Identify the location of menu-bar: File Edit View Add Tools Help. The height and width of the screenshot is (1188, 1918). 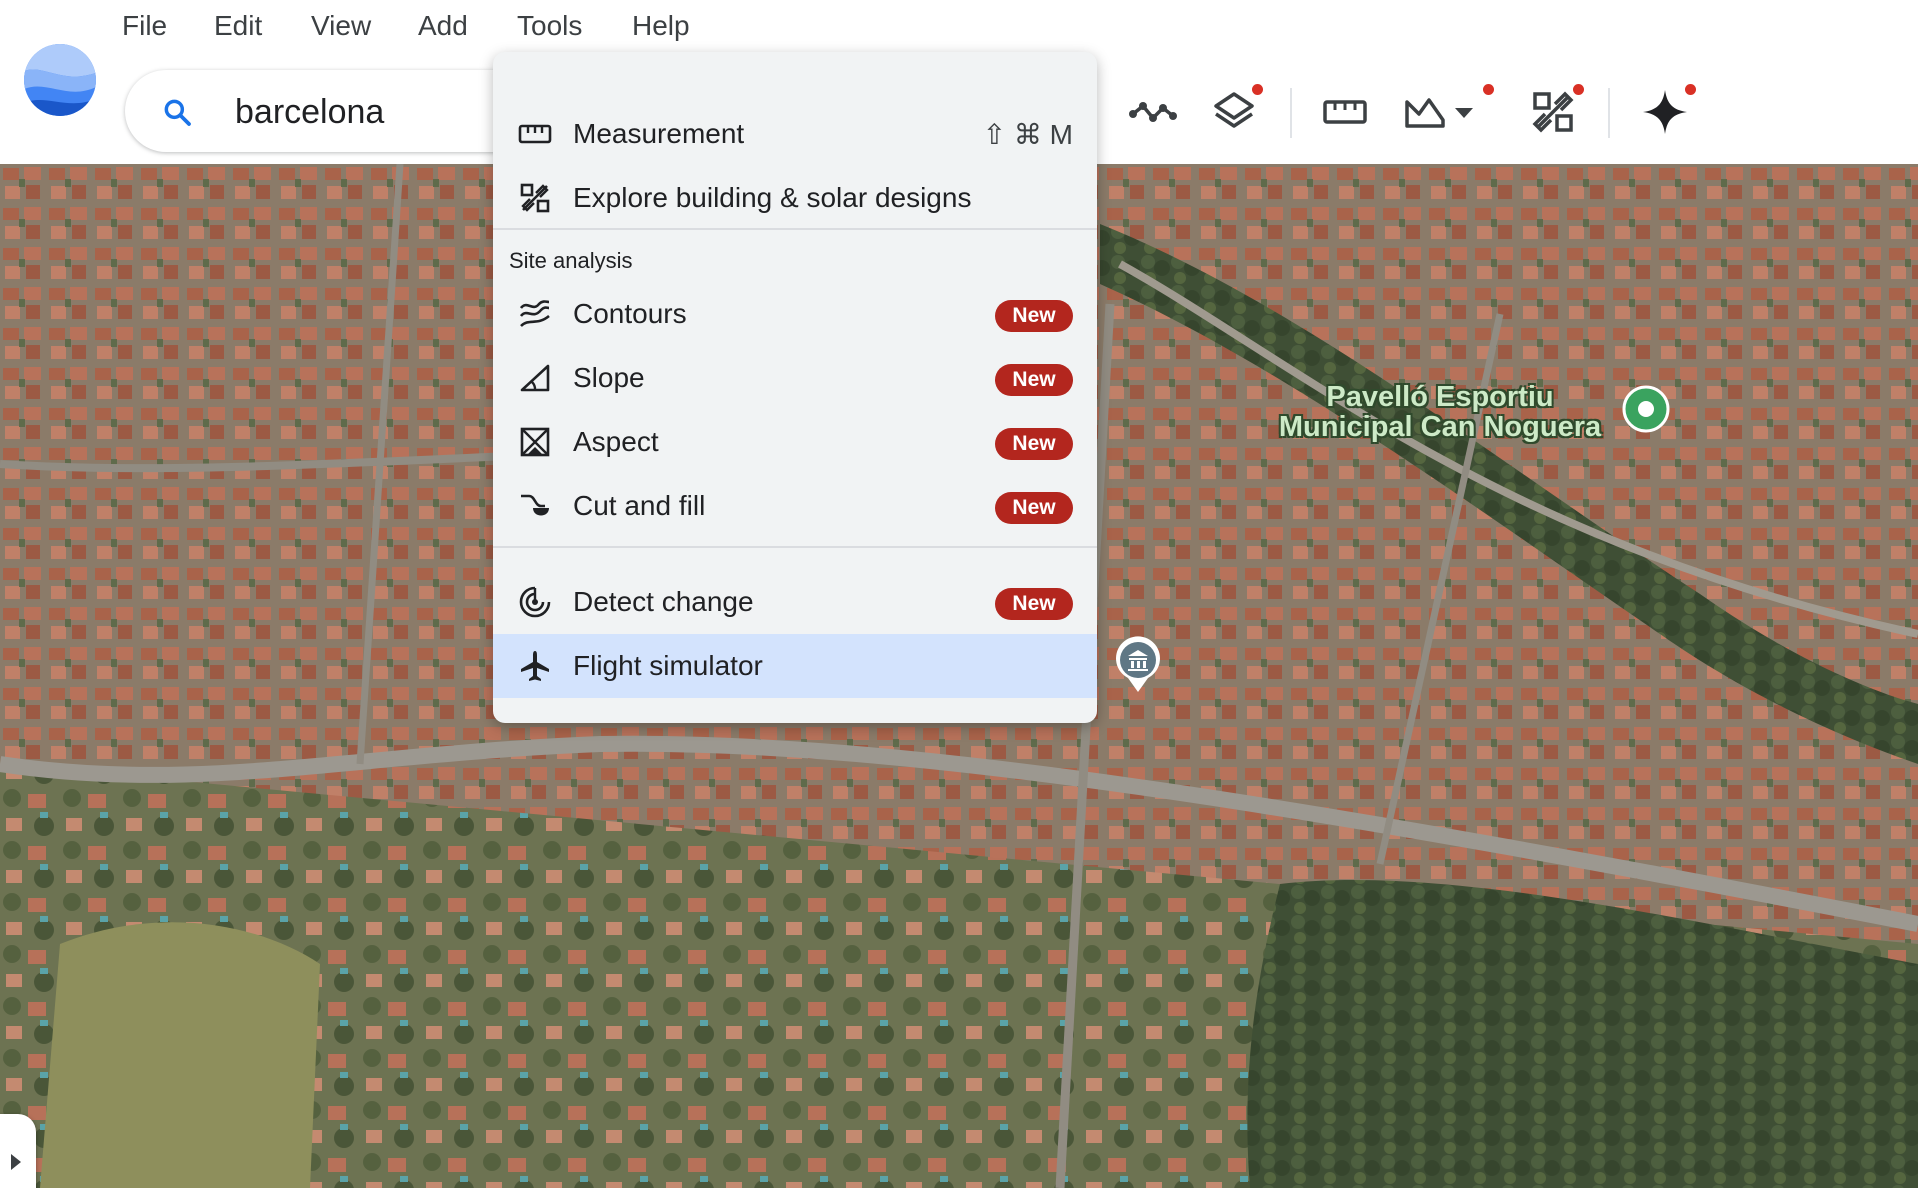
(959, 28).